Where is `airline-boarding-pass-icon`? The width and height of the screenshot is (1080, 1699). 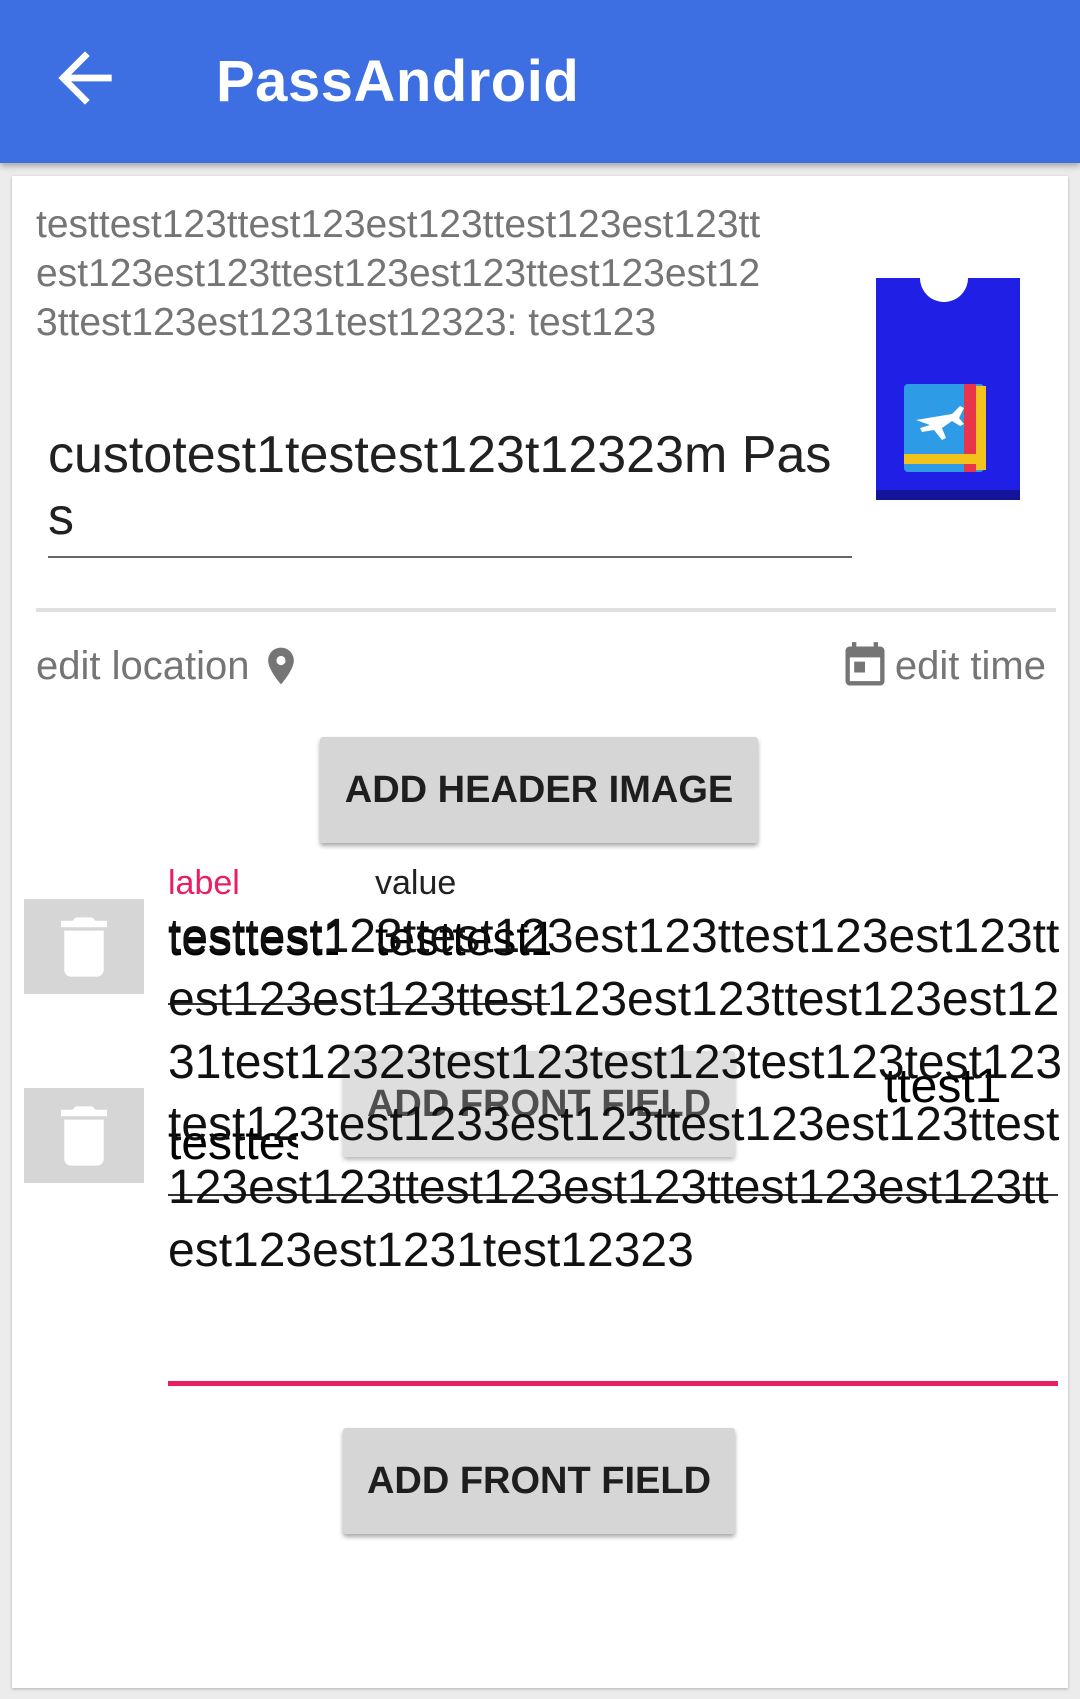
airline-boarding-pass-icon is located at coordinates (948, 389).